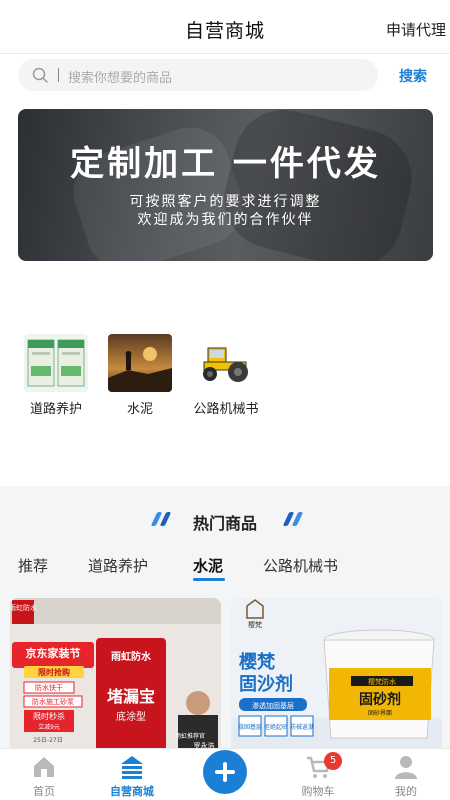 Image resolution: width=450 pixels, height=800 pixels. I want to click on category-road-machinery: 公路机械书, so click(226, 375).